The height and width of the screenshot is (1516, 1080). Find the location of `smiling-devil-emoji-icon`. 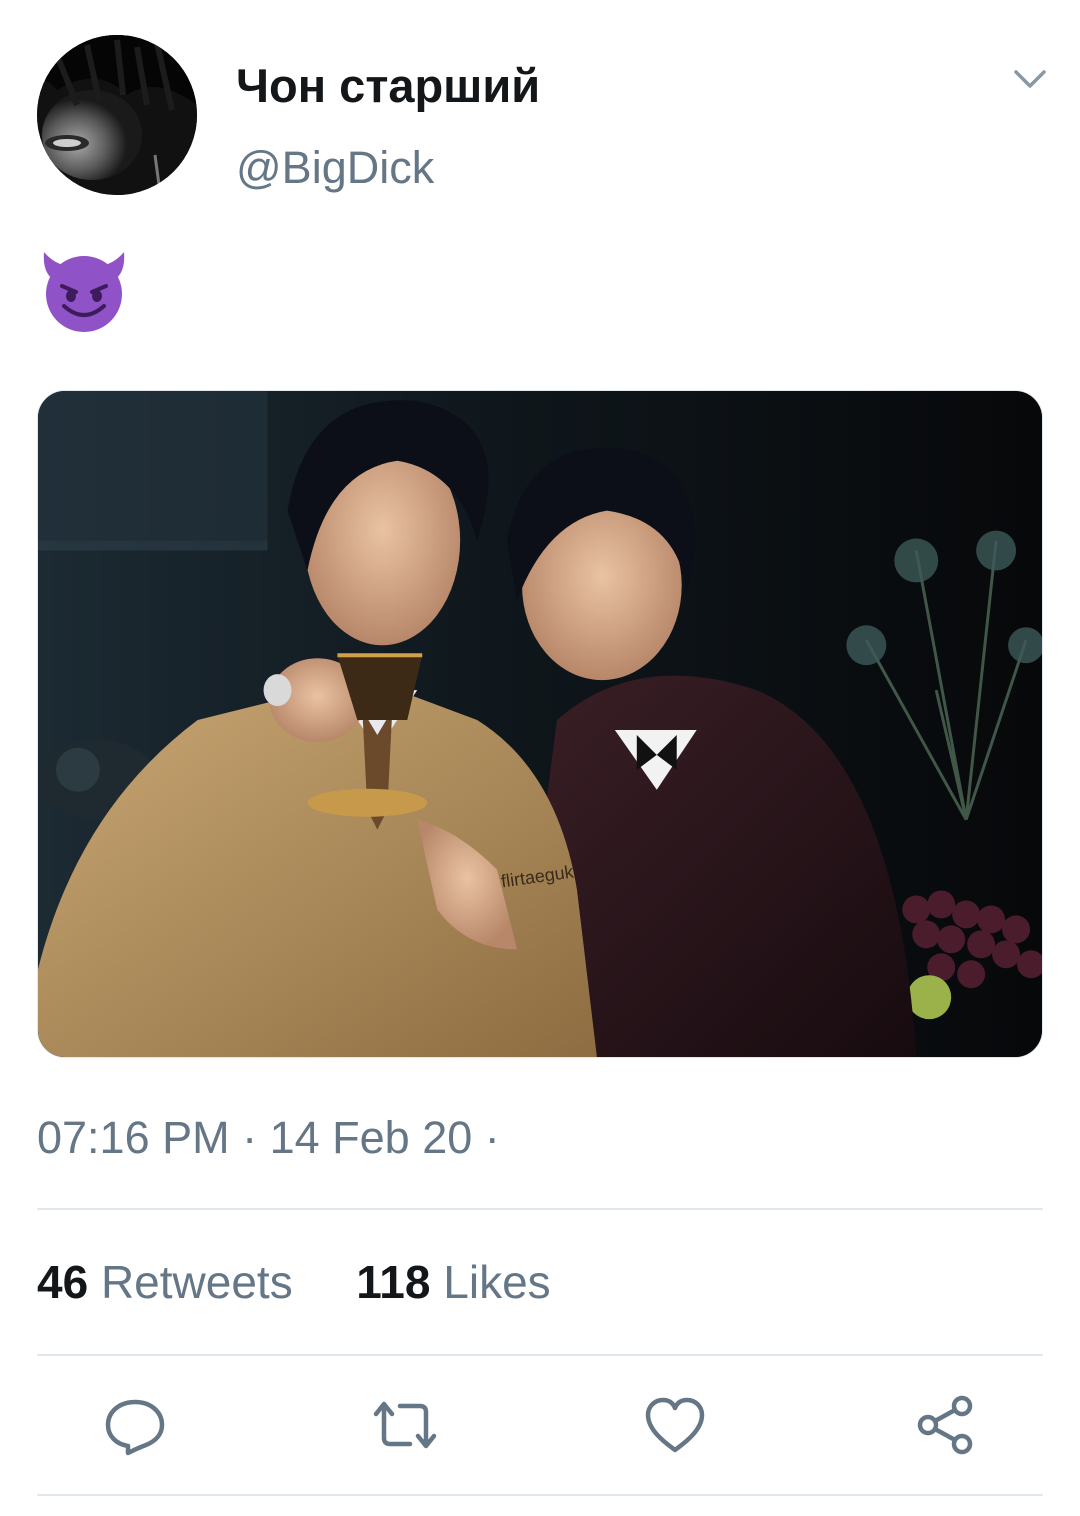

smiling-devil-emoji-icon is located at coordinates (84, 288).